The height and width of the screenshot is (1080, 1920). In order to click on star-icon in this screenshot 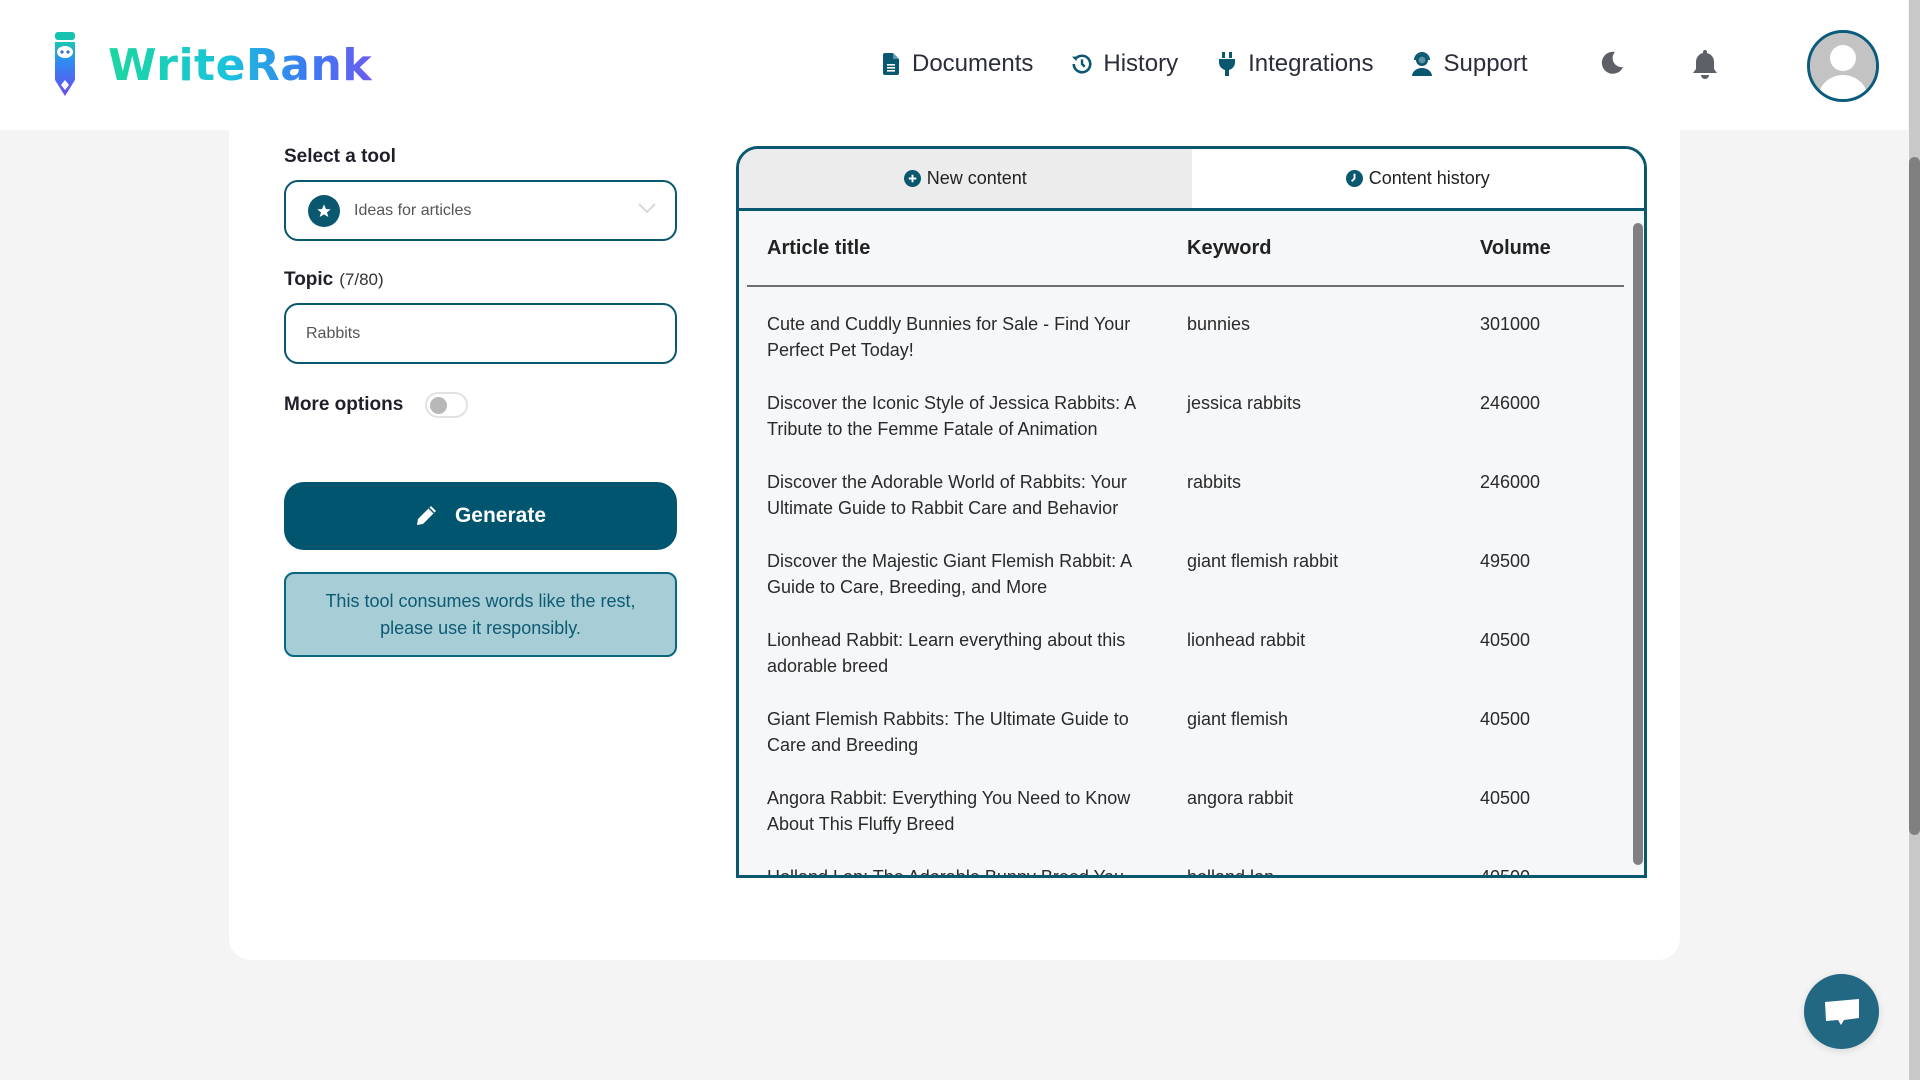, I will do `click(324, 210)`.